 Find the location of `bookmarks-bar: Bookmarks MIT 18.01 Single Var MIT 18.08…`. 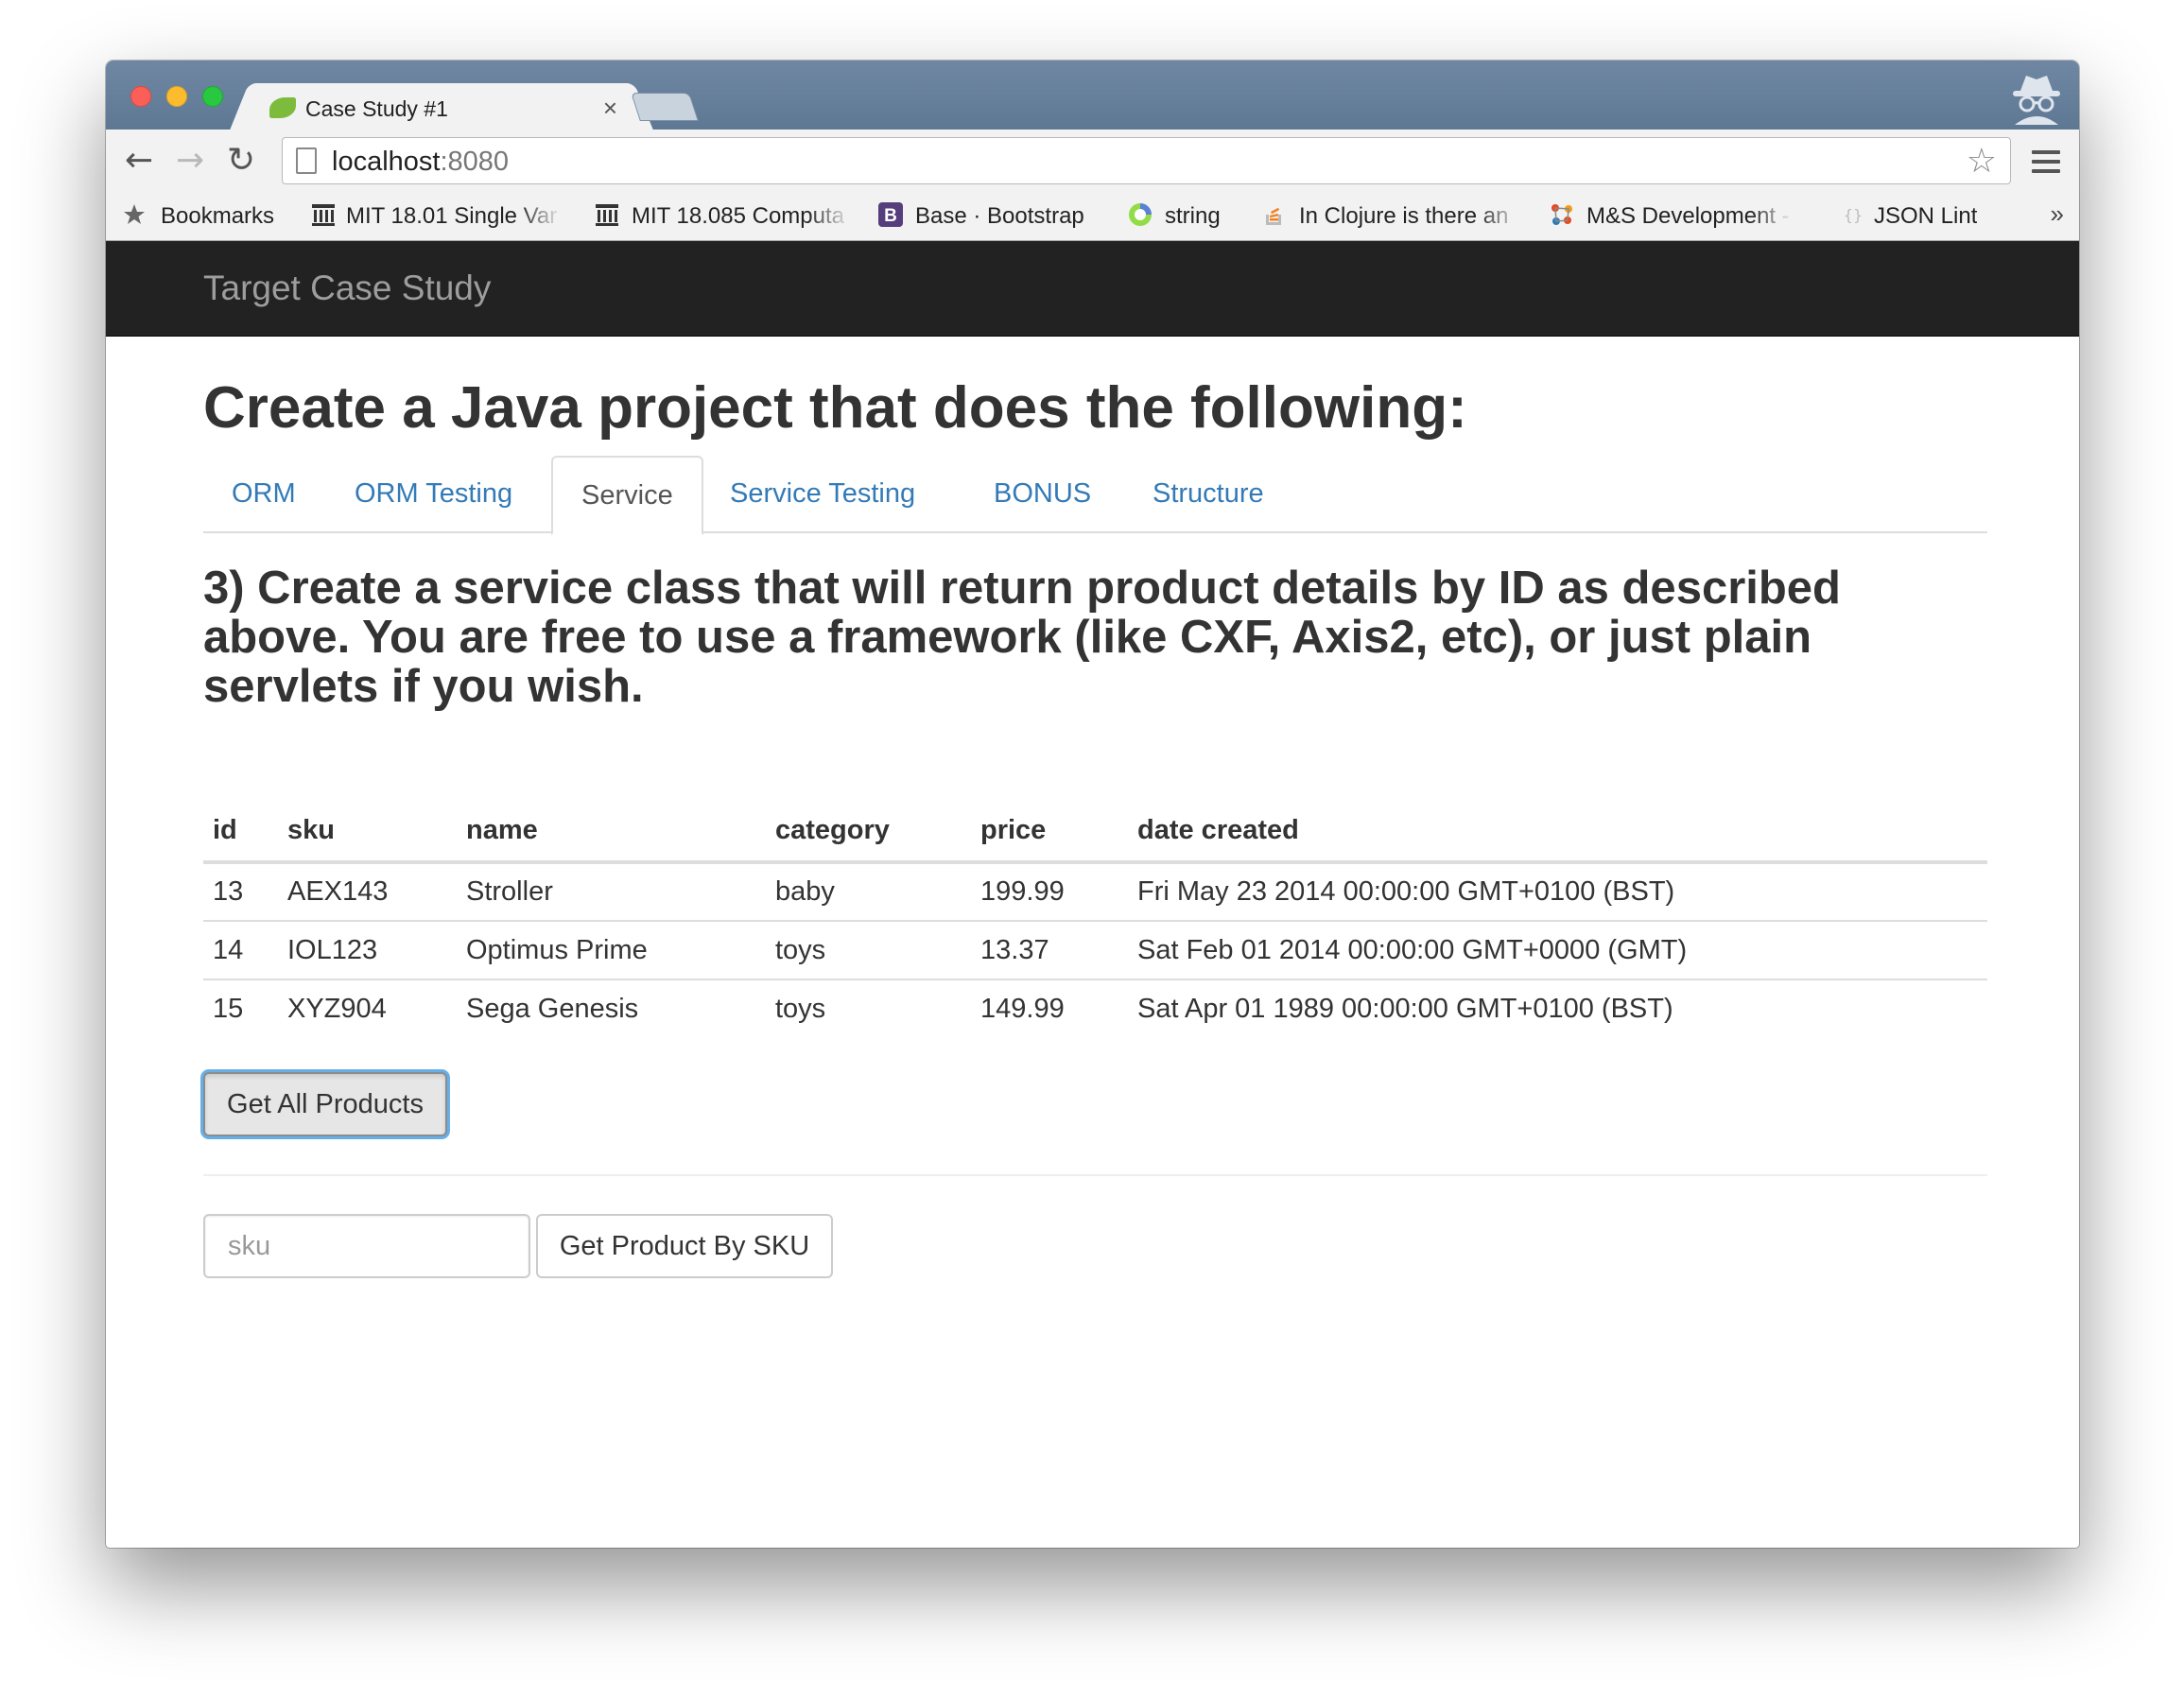

bookmarks-bar: Bookmarks MIT 18.01 Single Var MIT 18.08… is located at coordinates (1092, 216).